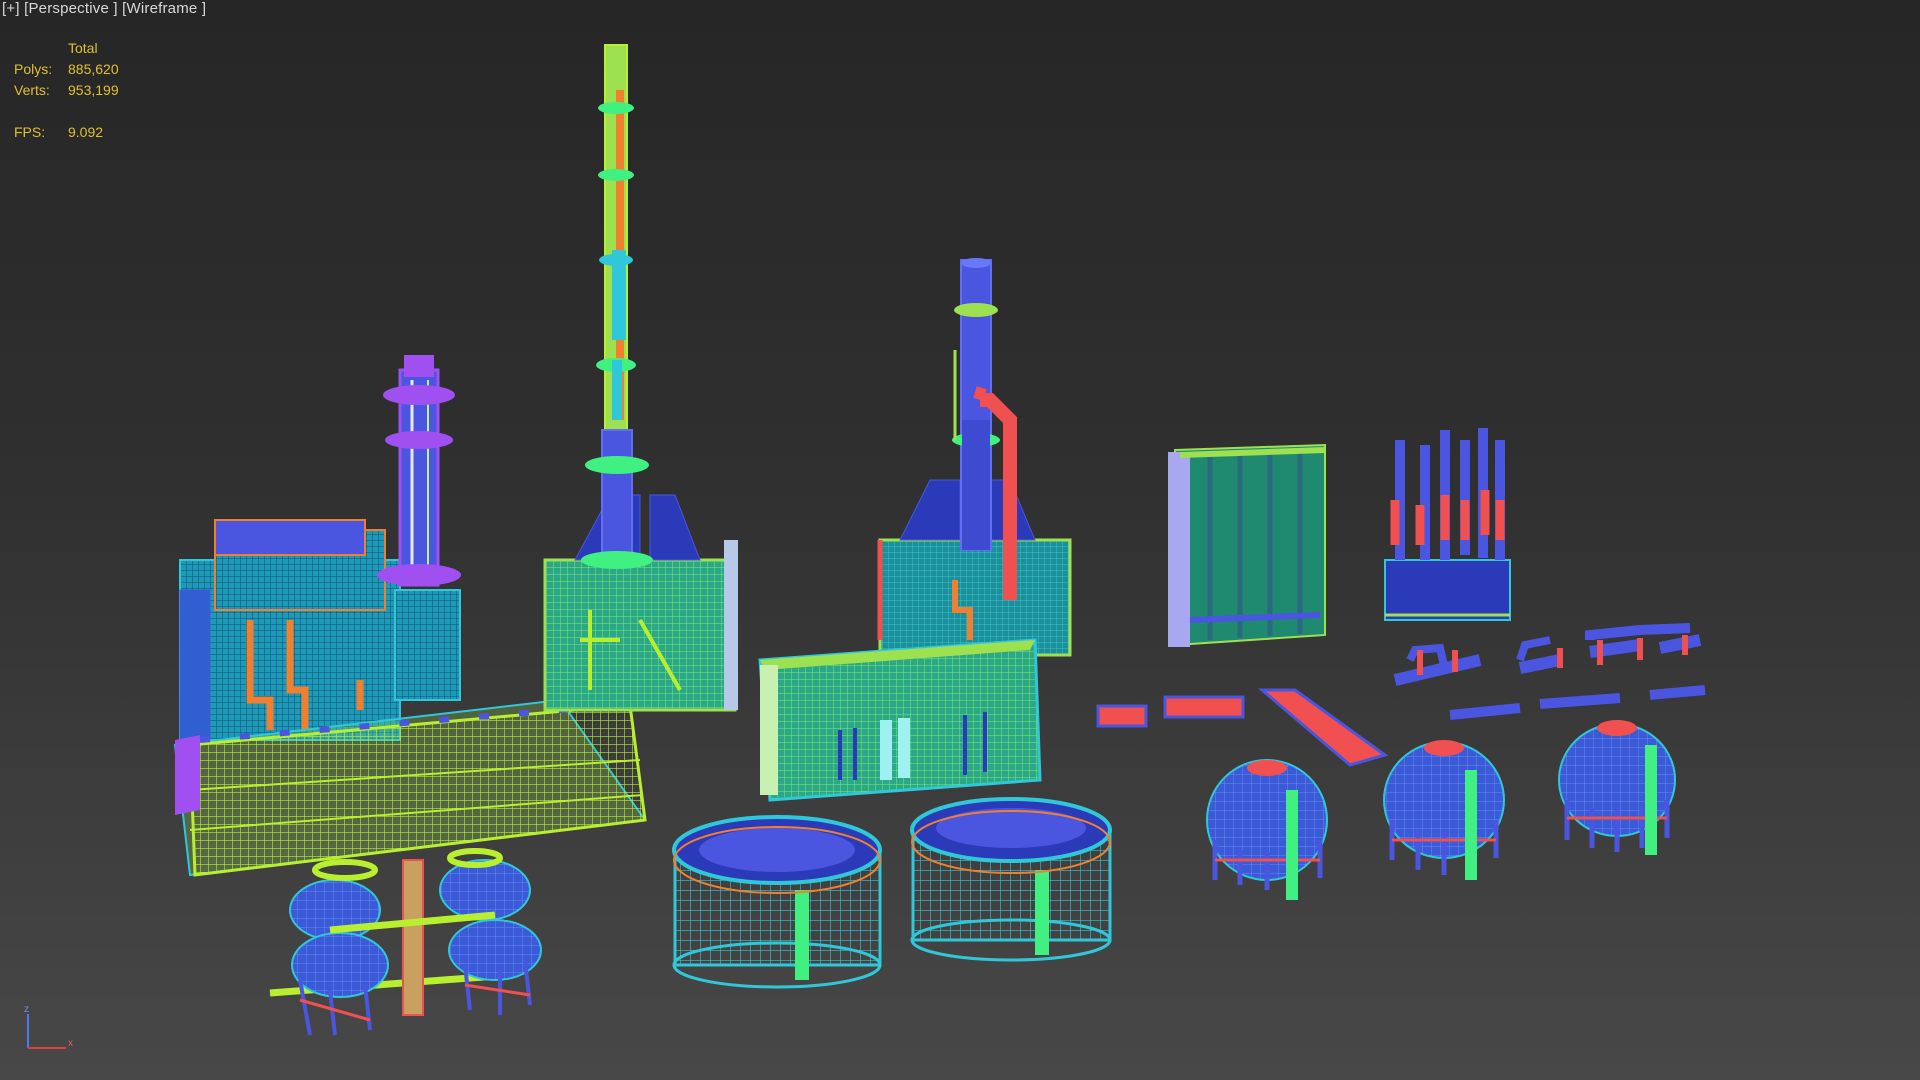 The width and height of the screenshot is (1920, 1080). I want to click on viewport-menu-plus: [+], so click(11, 8).